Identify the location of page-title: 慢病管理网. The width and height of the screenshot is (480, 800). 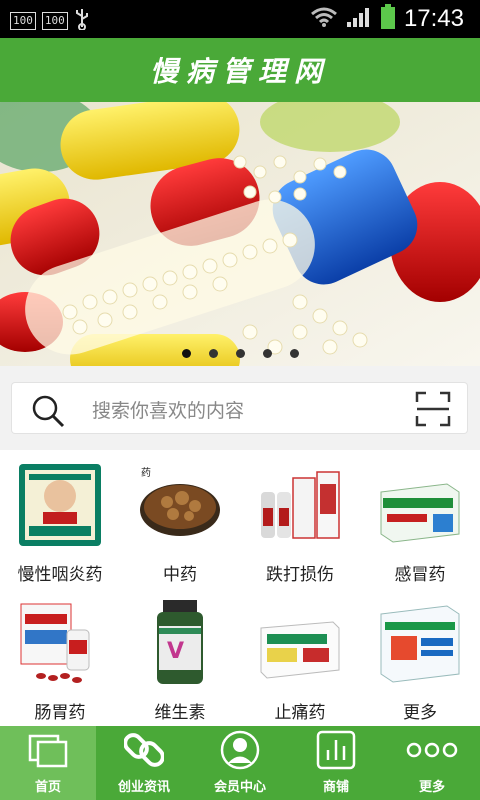
(239, 71).